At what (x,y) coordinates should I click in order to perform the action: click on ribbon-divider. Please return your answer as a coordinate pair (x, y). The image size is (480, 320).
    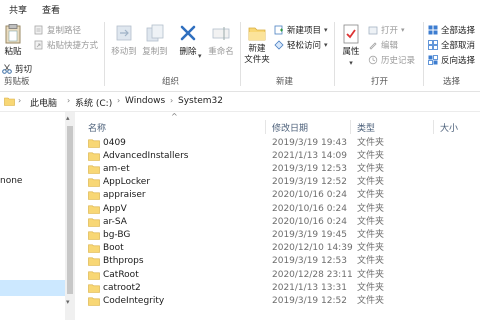
    Looking at the image, I should click on (334, 54).